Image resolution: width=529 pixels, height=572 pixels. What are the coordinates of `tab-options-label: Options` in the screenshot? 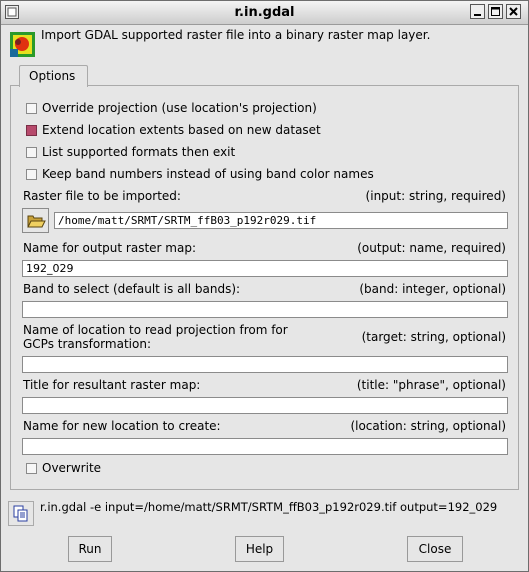 It's located at (52, 76).